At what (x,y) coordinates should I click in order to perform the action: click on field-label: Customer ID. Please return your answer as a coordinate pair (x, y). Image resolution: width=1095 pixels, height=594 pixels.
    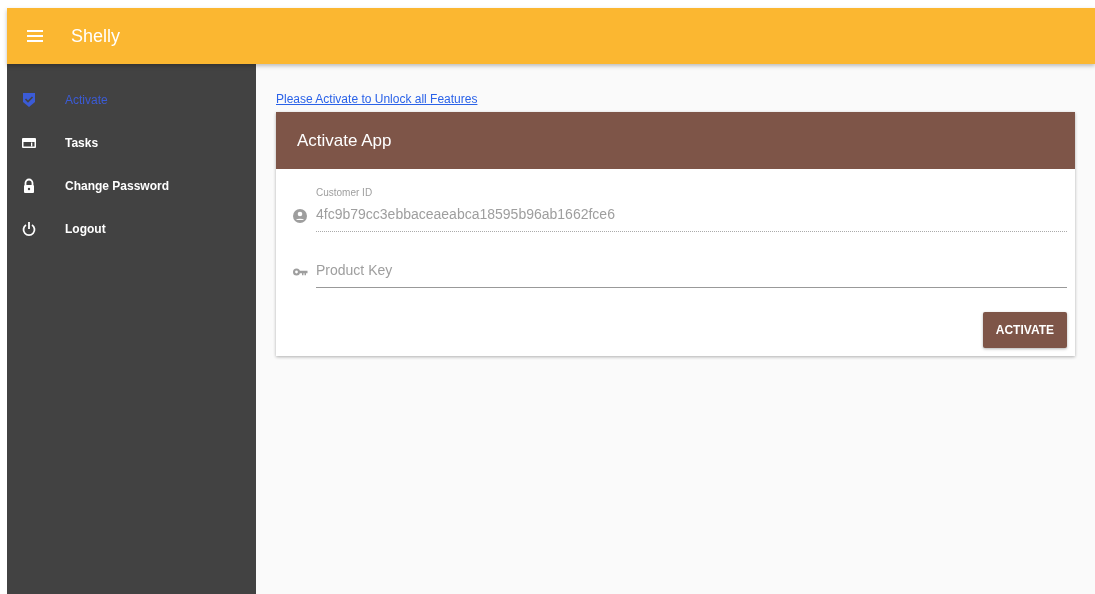
    Looking at the image, I should click on (345, 193).